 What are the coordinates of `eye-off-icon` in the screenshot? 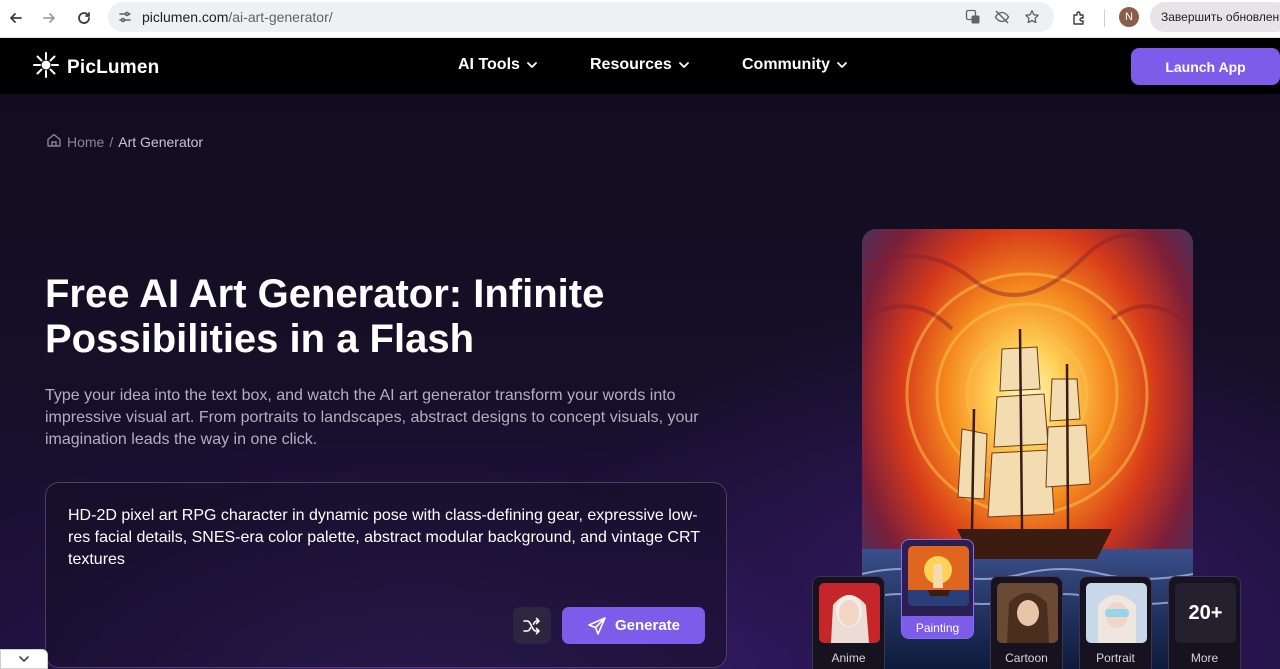 It's located at (1002, 17).